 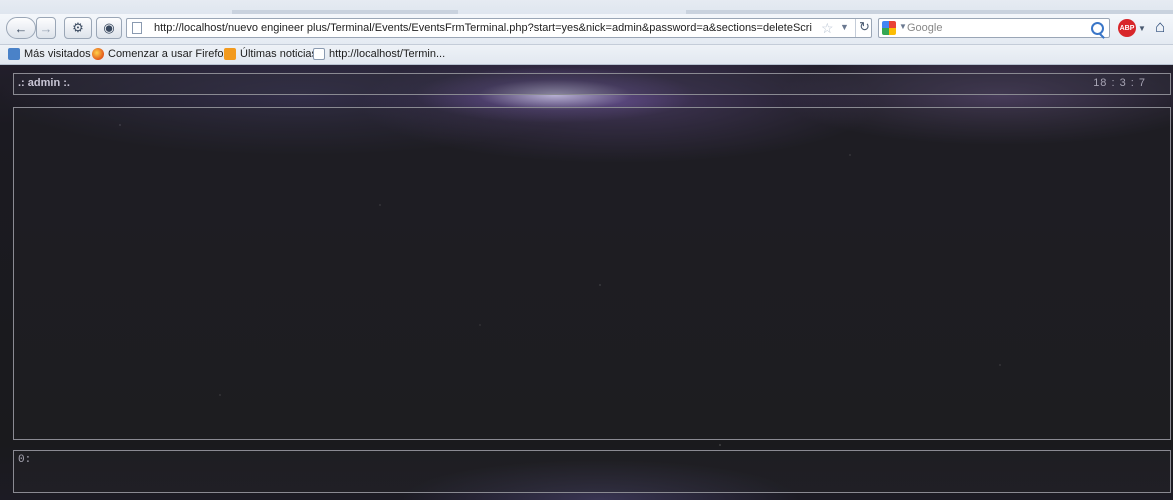 I want to click on search-engine-dropdown-icon: ▼, so click(x=903, y=26).